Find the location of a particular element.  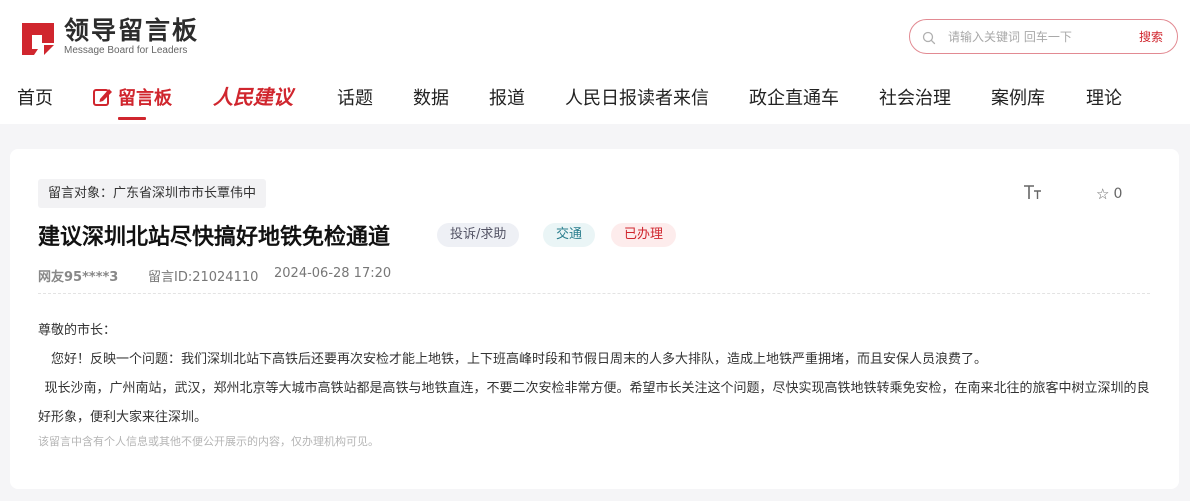

message-time: 2024-06-28 17:20 is located at coordinates (333, 273).